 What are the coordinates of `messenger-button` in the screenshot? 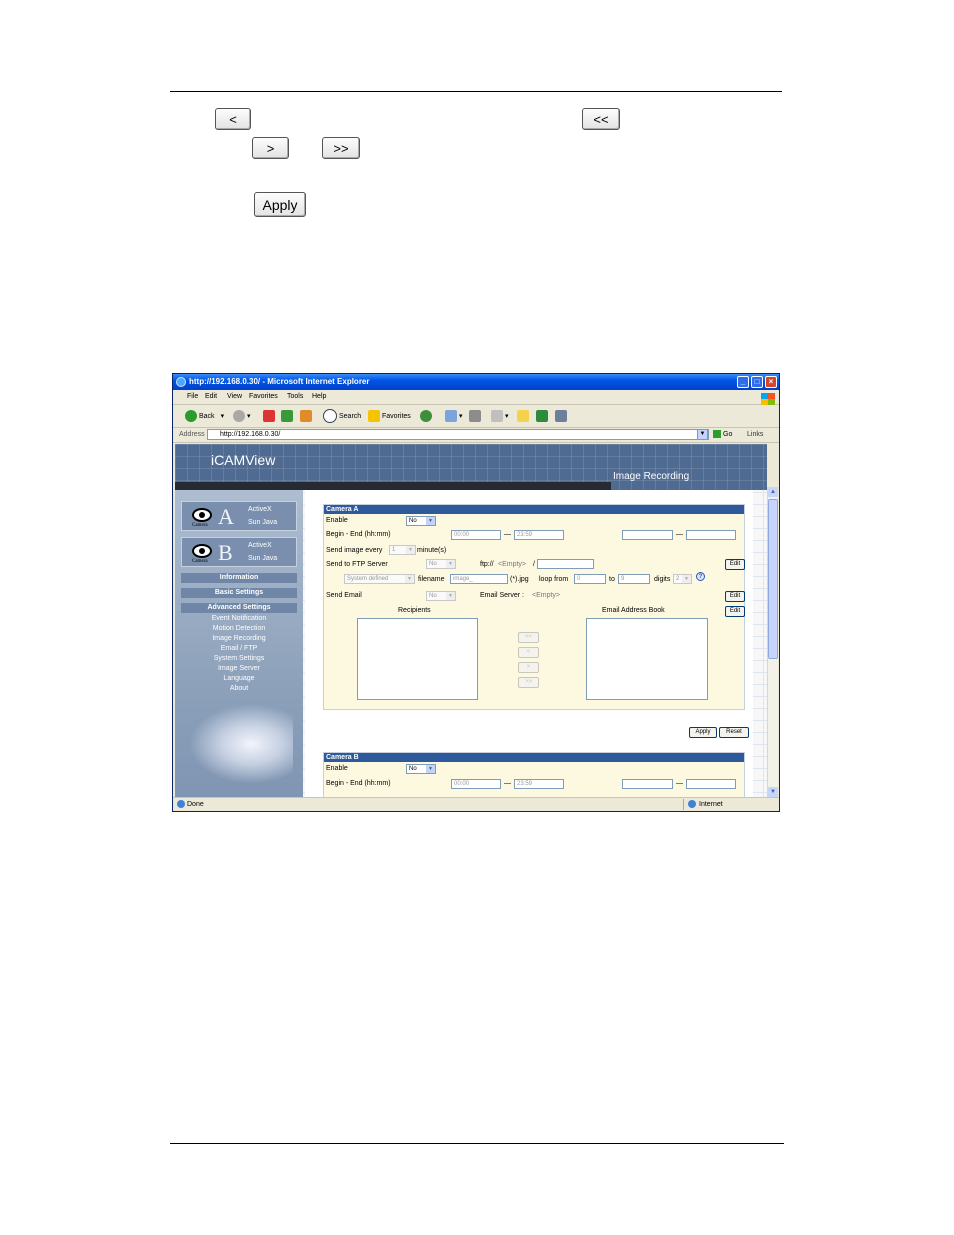 It's located at (543, 416).